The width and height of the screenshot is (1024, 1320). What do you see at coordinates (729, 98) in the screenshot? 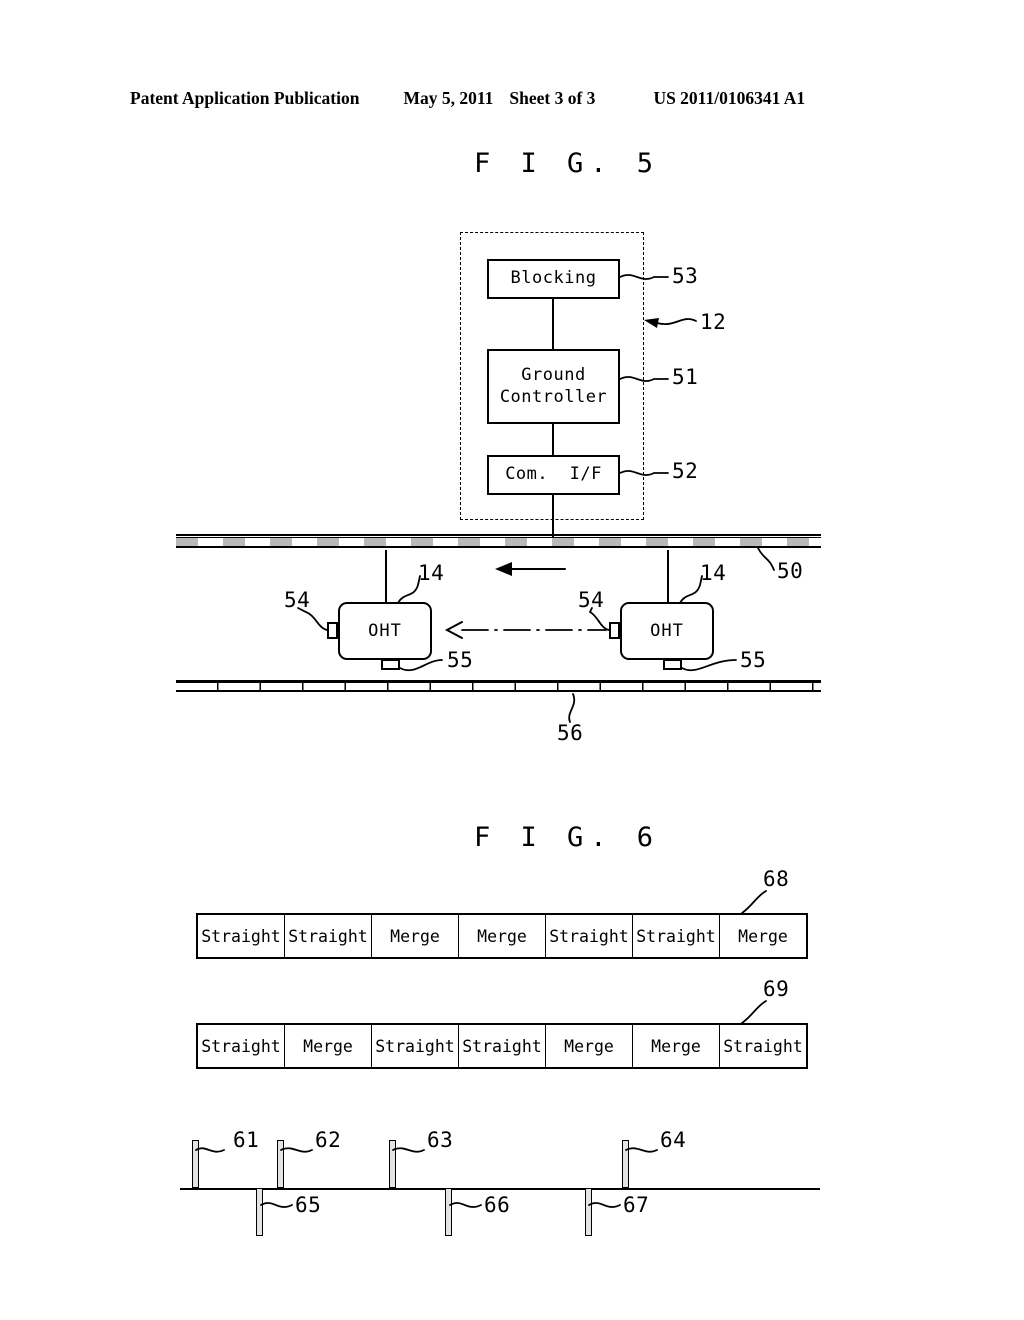
I see `header-publication-number: US 2011/0106341 A1` at bounding box center [729, 98].